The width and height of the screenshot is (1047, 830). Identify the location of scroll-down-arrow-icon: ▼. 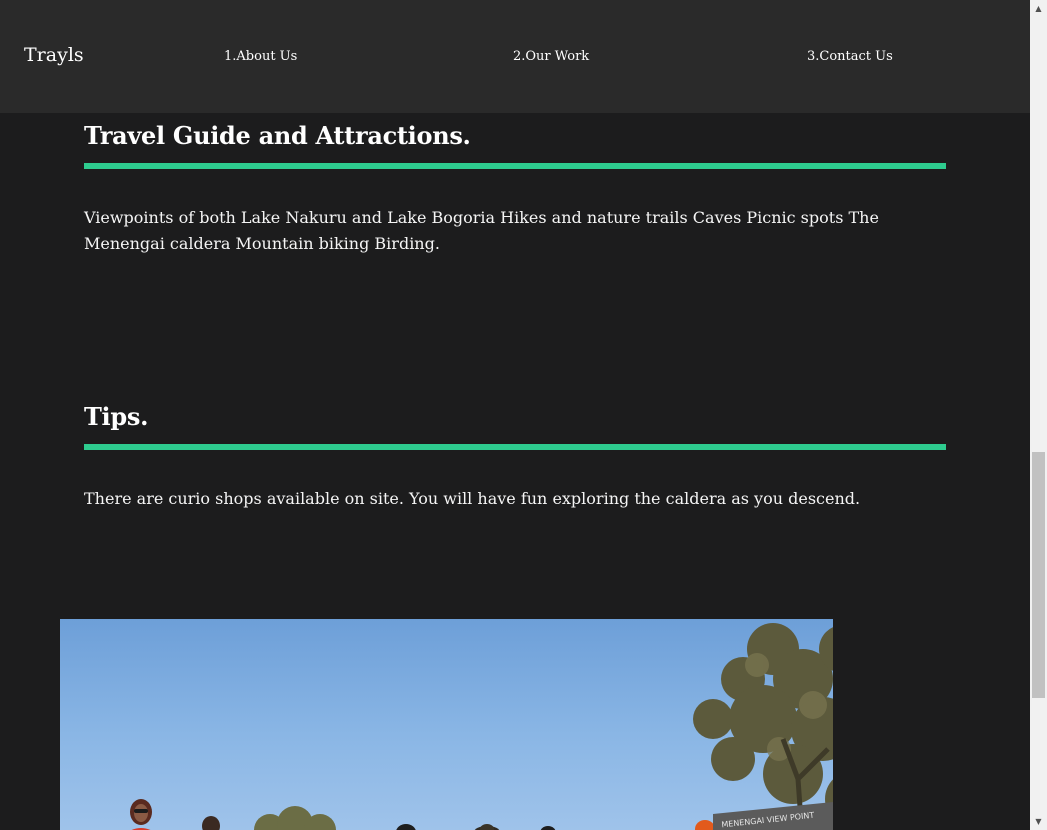
(1038, 821).